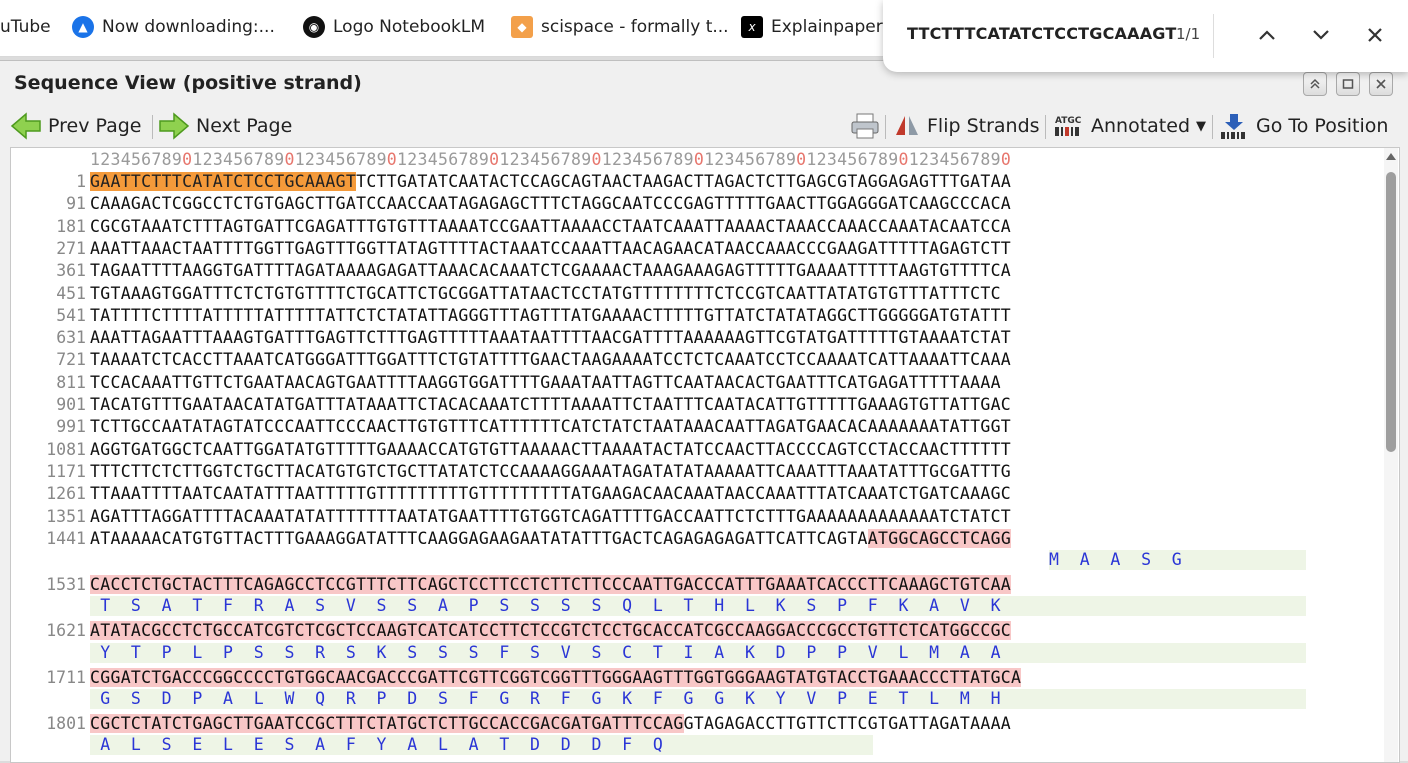  I want to click on close-icon, so click(1375, 35).